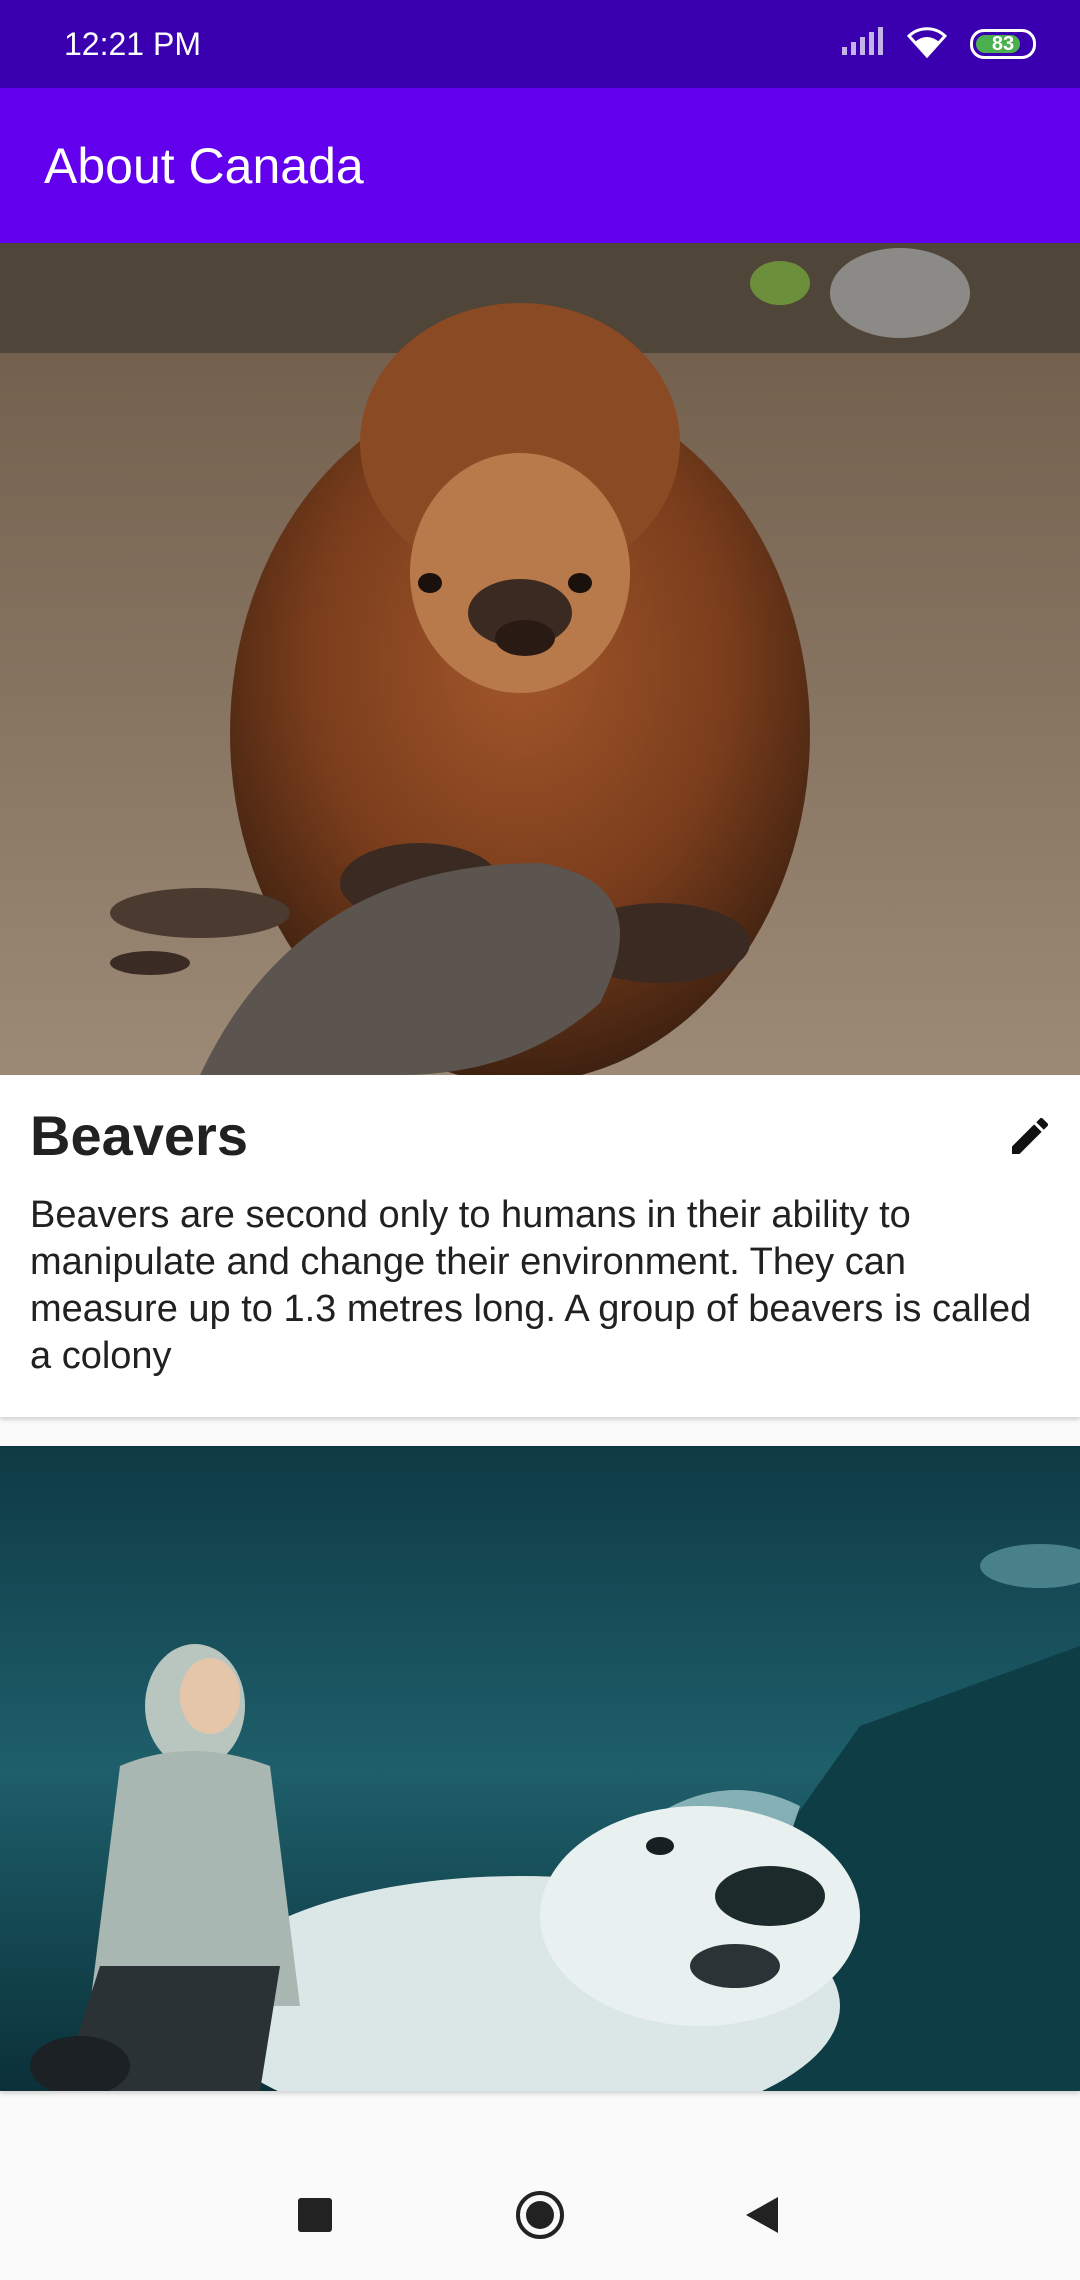 The height and width of the screenshot is (2280, 1080). What do you see at coordinates (204, 165) in the screenshot?
I see `app-title: About Canada` at bounding box center [204, 165].